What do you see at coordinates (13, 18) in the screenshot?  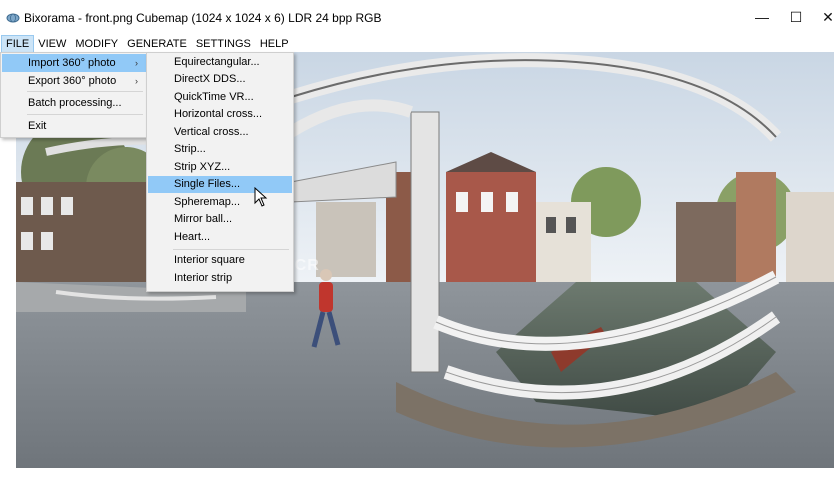 I see `app-icon` at bounding box center [13, 18].